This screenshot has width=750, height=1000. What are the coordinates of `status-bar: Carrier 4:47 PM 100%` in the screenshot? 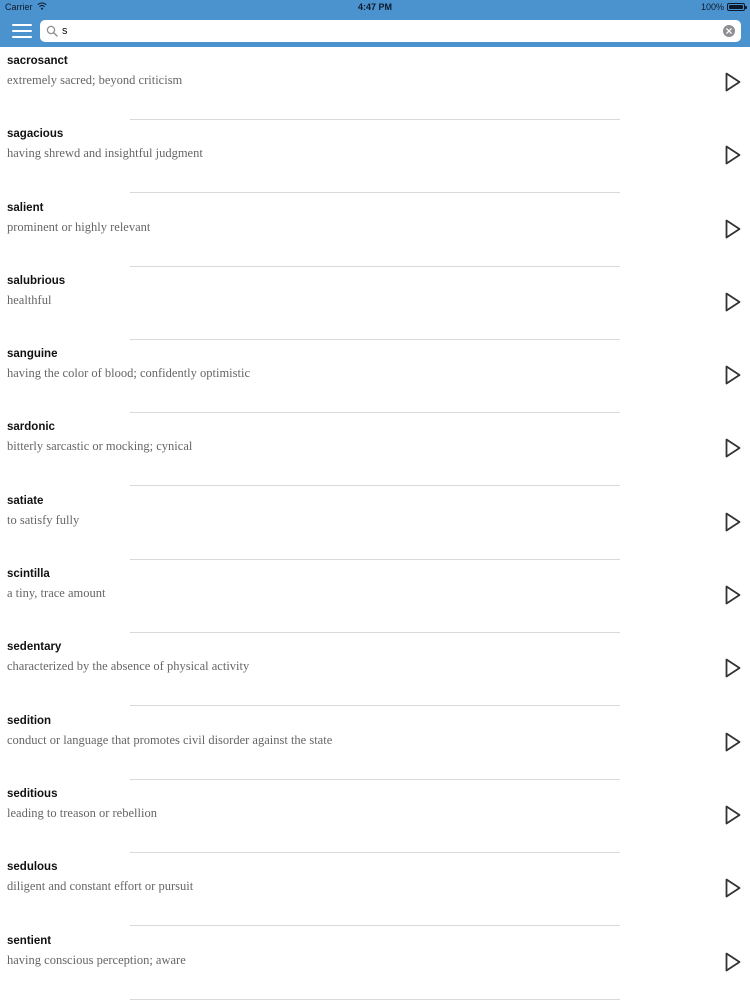 It's located at (375, 7).